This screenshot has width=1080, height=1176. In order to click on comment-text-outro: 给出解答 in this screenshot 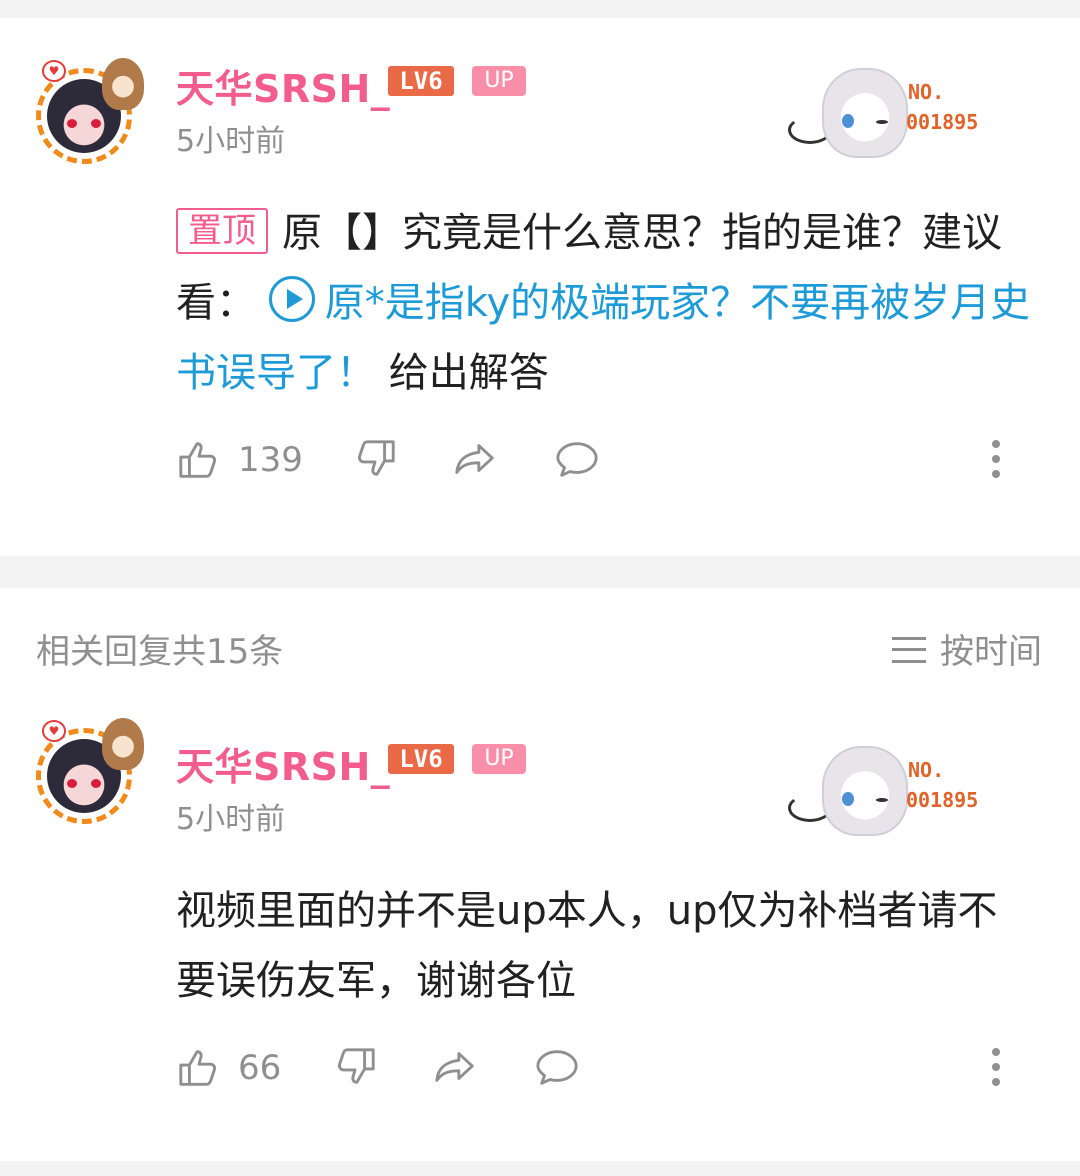, I will do `click(462, 373)`.